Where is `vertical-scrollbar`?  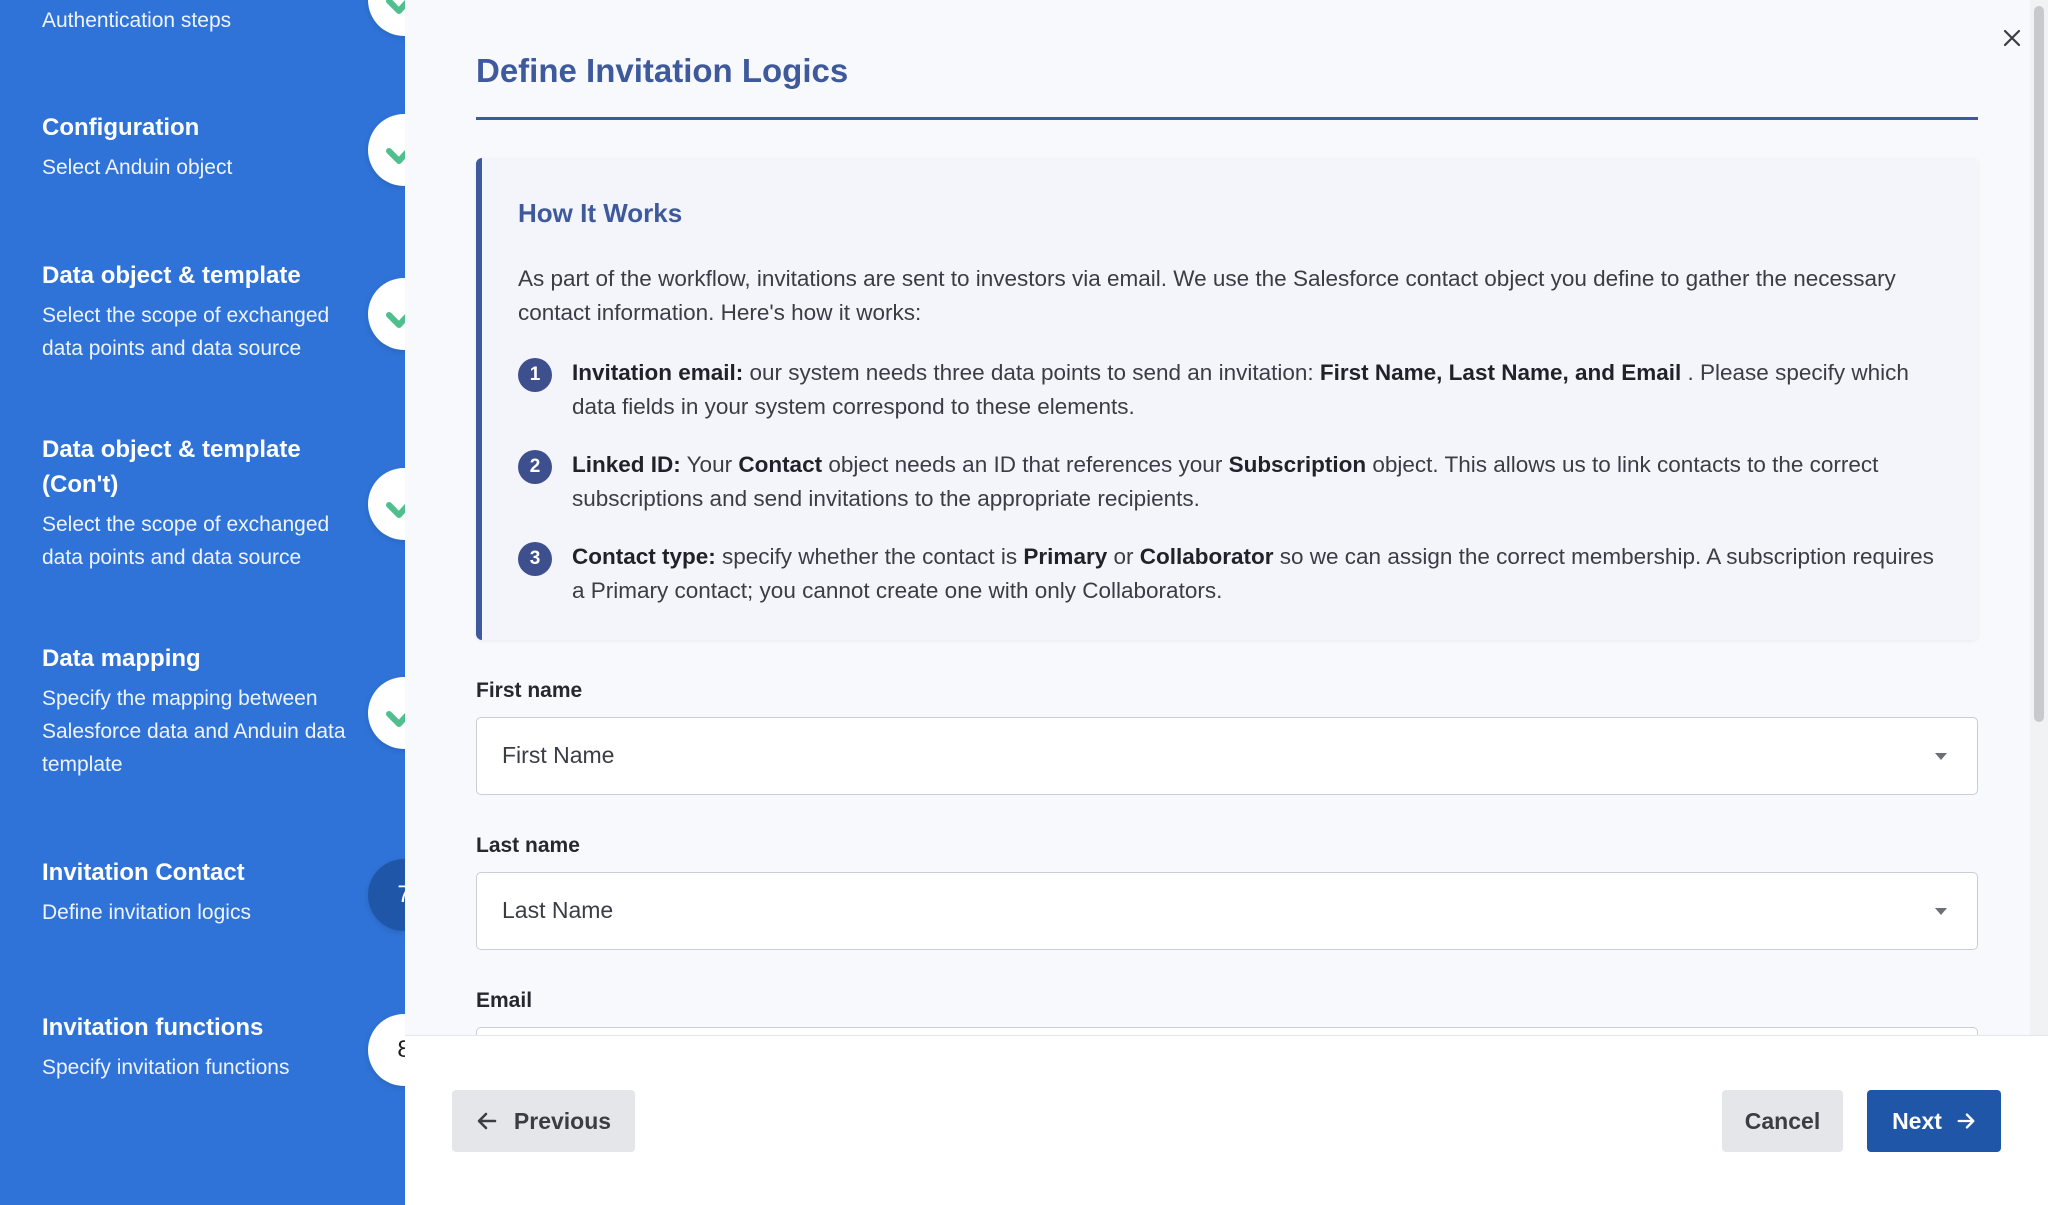 vertical-scrollbar is located at coordinates (2039, 517).